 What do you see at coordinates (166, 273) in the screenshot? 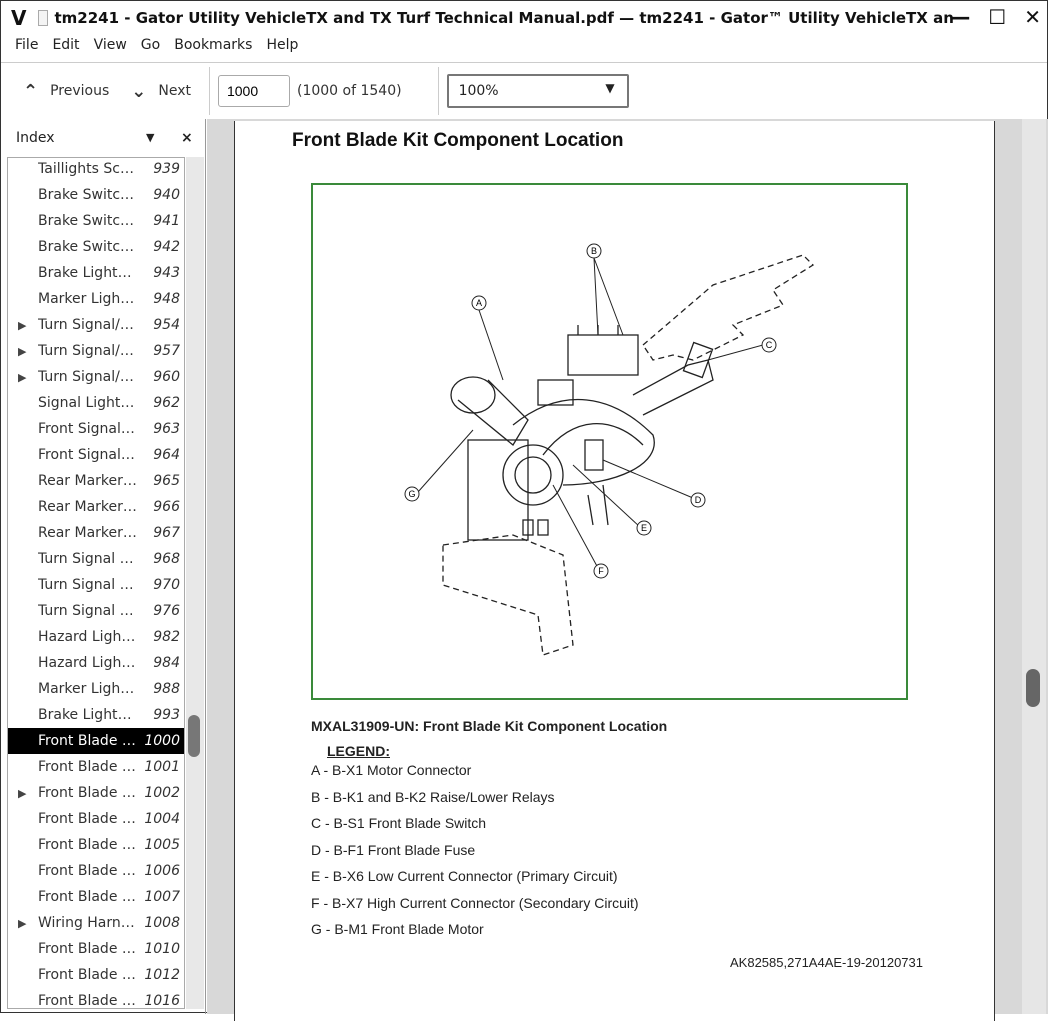
I see `index-item-page: 943` at bounding box center [166, 273].